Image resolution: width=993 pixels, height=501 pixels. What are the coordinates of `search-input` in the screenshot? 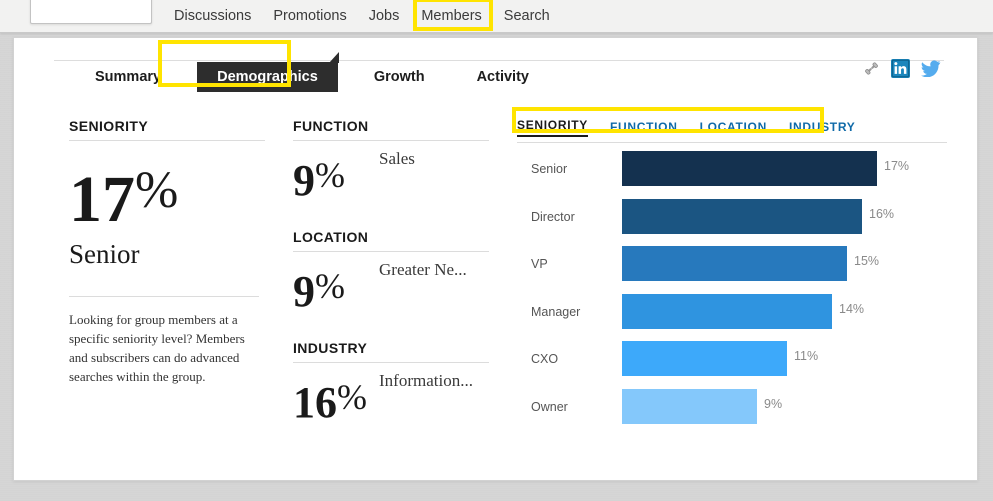 It's located at (91, 12).